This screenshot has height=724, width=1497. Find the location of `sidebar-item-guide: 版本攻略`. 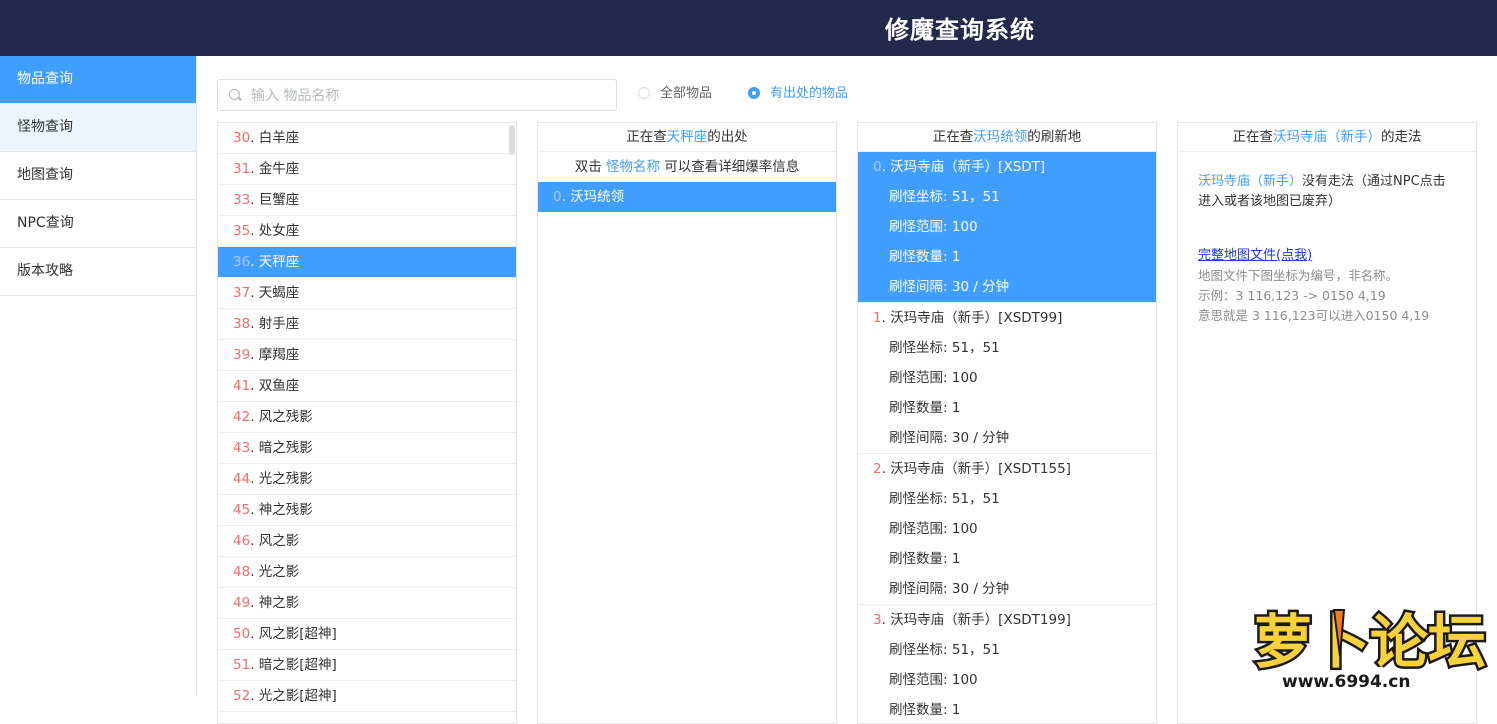

sidebar-item-guide: 版本攻略 is located at coordinates (98, 272).